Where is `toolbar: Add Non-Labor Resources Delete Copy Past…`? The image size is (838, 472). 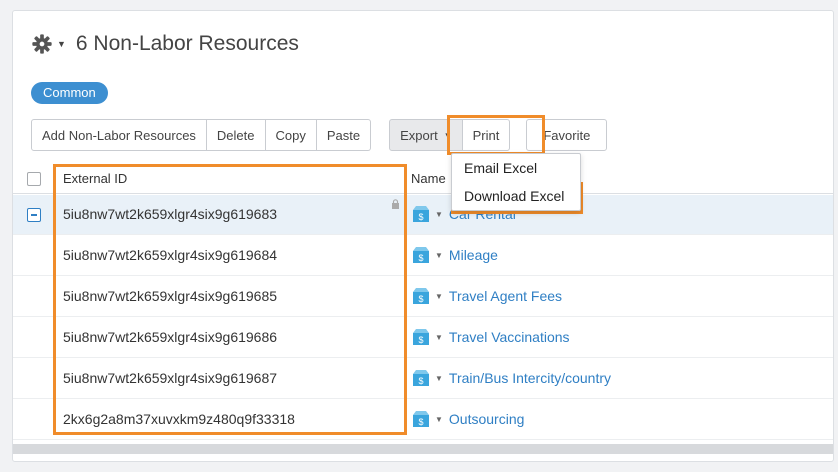
toolbar: Add Non-Labor Resources Delete Copy Past… is located at coordinates (319, 135).